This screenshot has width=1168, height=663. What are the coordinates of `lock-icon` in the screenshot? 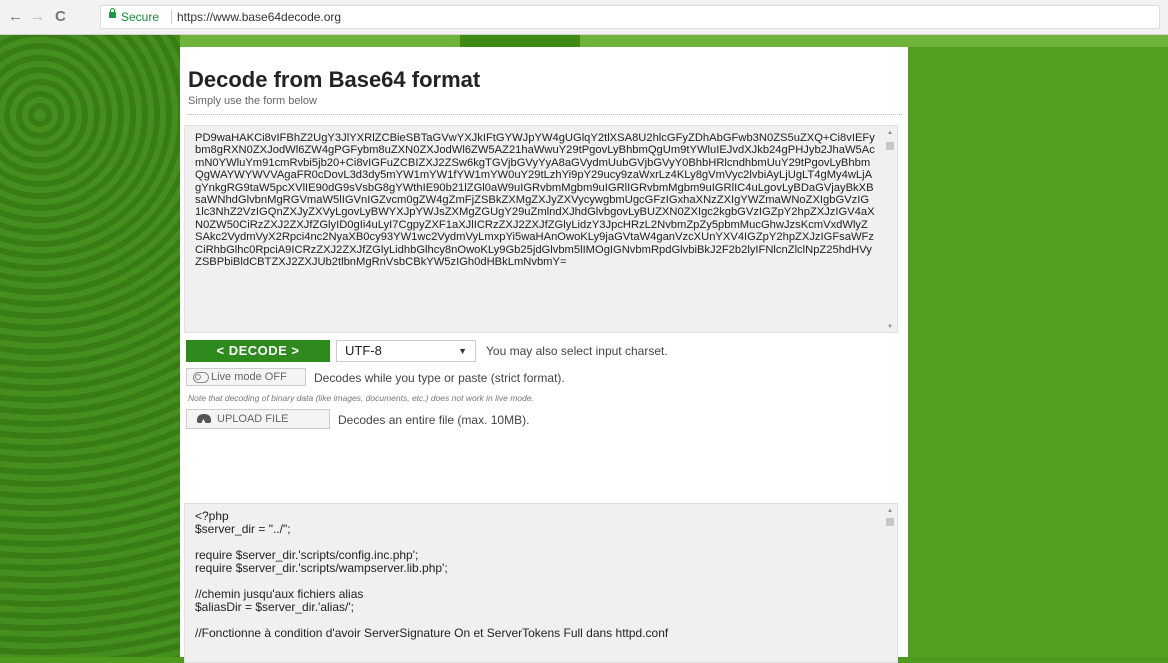 It's located at (112, 13).